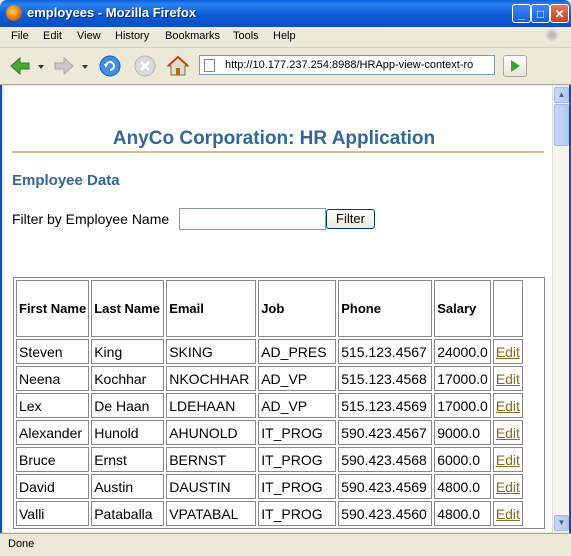 The image size is (571, 556). I want to click on header-actions, so click(507, 308).